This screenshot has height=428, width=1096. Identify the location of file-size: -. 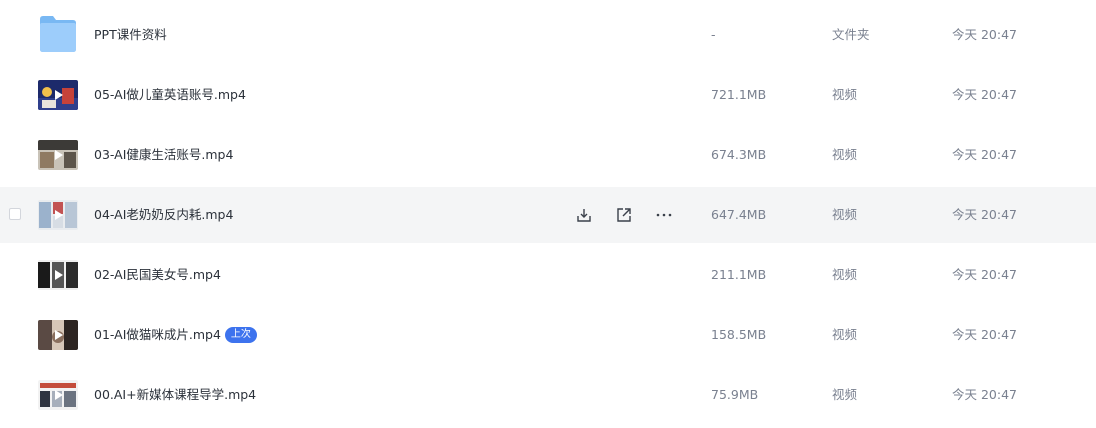
(713, 34).